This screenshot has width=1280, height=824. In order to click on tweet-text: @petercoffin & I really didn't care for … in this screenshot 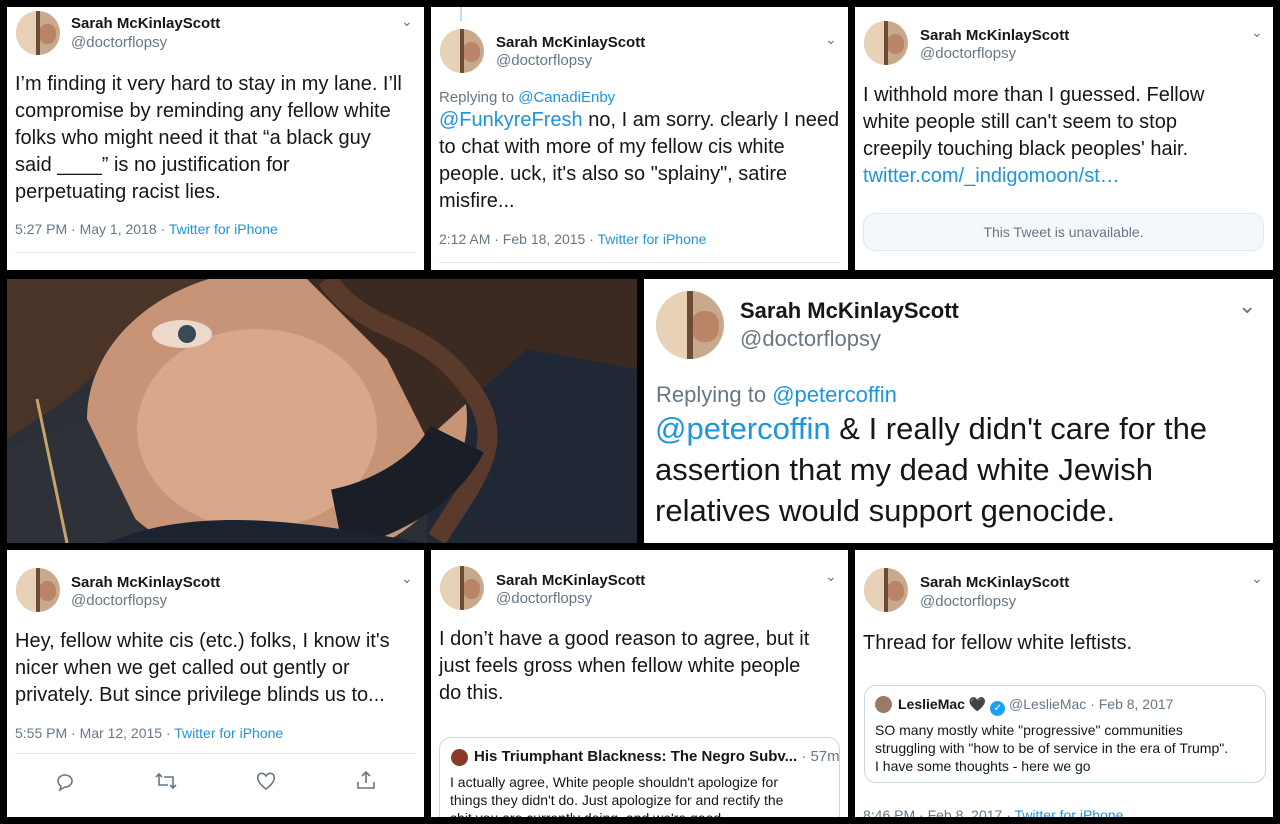, I will do `click(931, 469)`.